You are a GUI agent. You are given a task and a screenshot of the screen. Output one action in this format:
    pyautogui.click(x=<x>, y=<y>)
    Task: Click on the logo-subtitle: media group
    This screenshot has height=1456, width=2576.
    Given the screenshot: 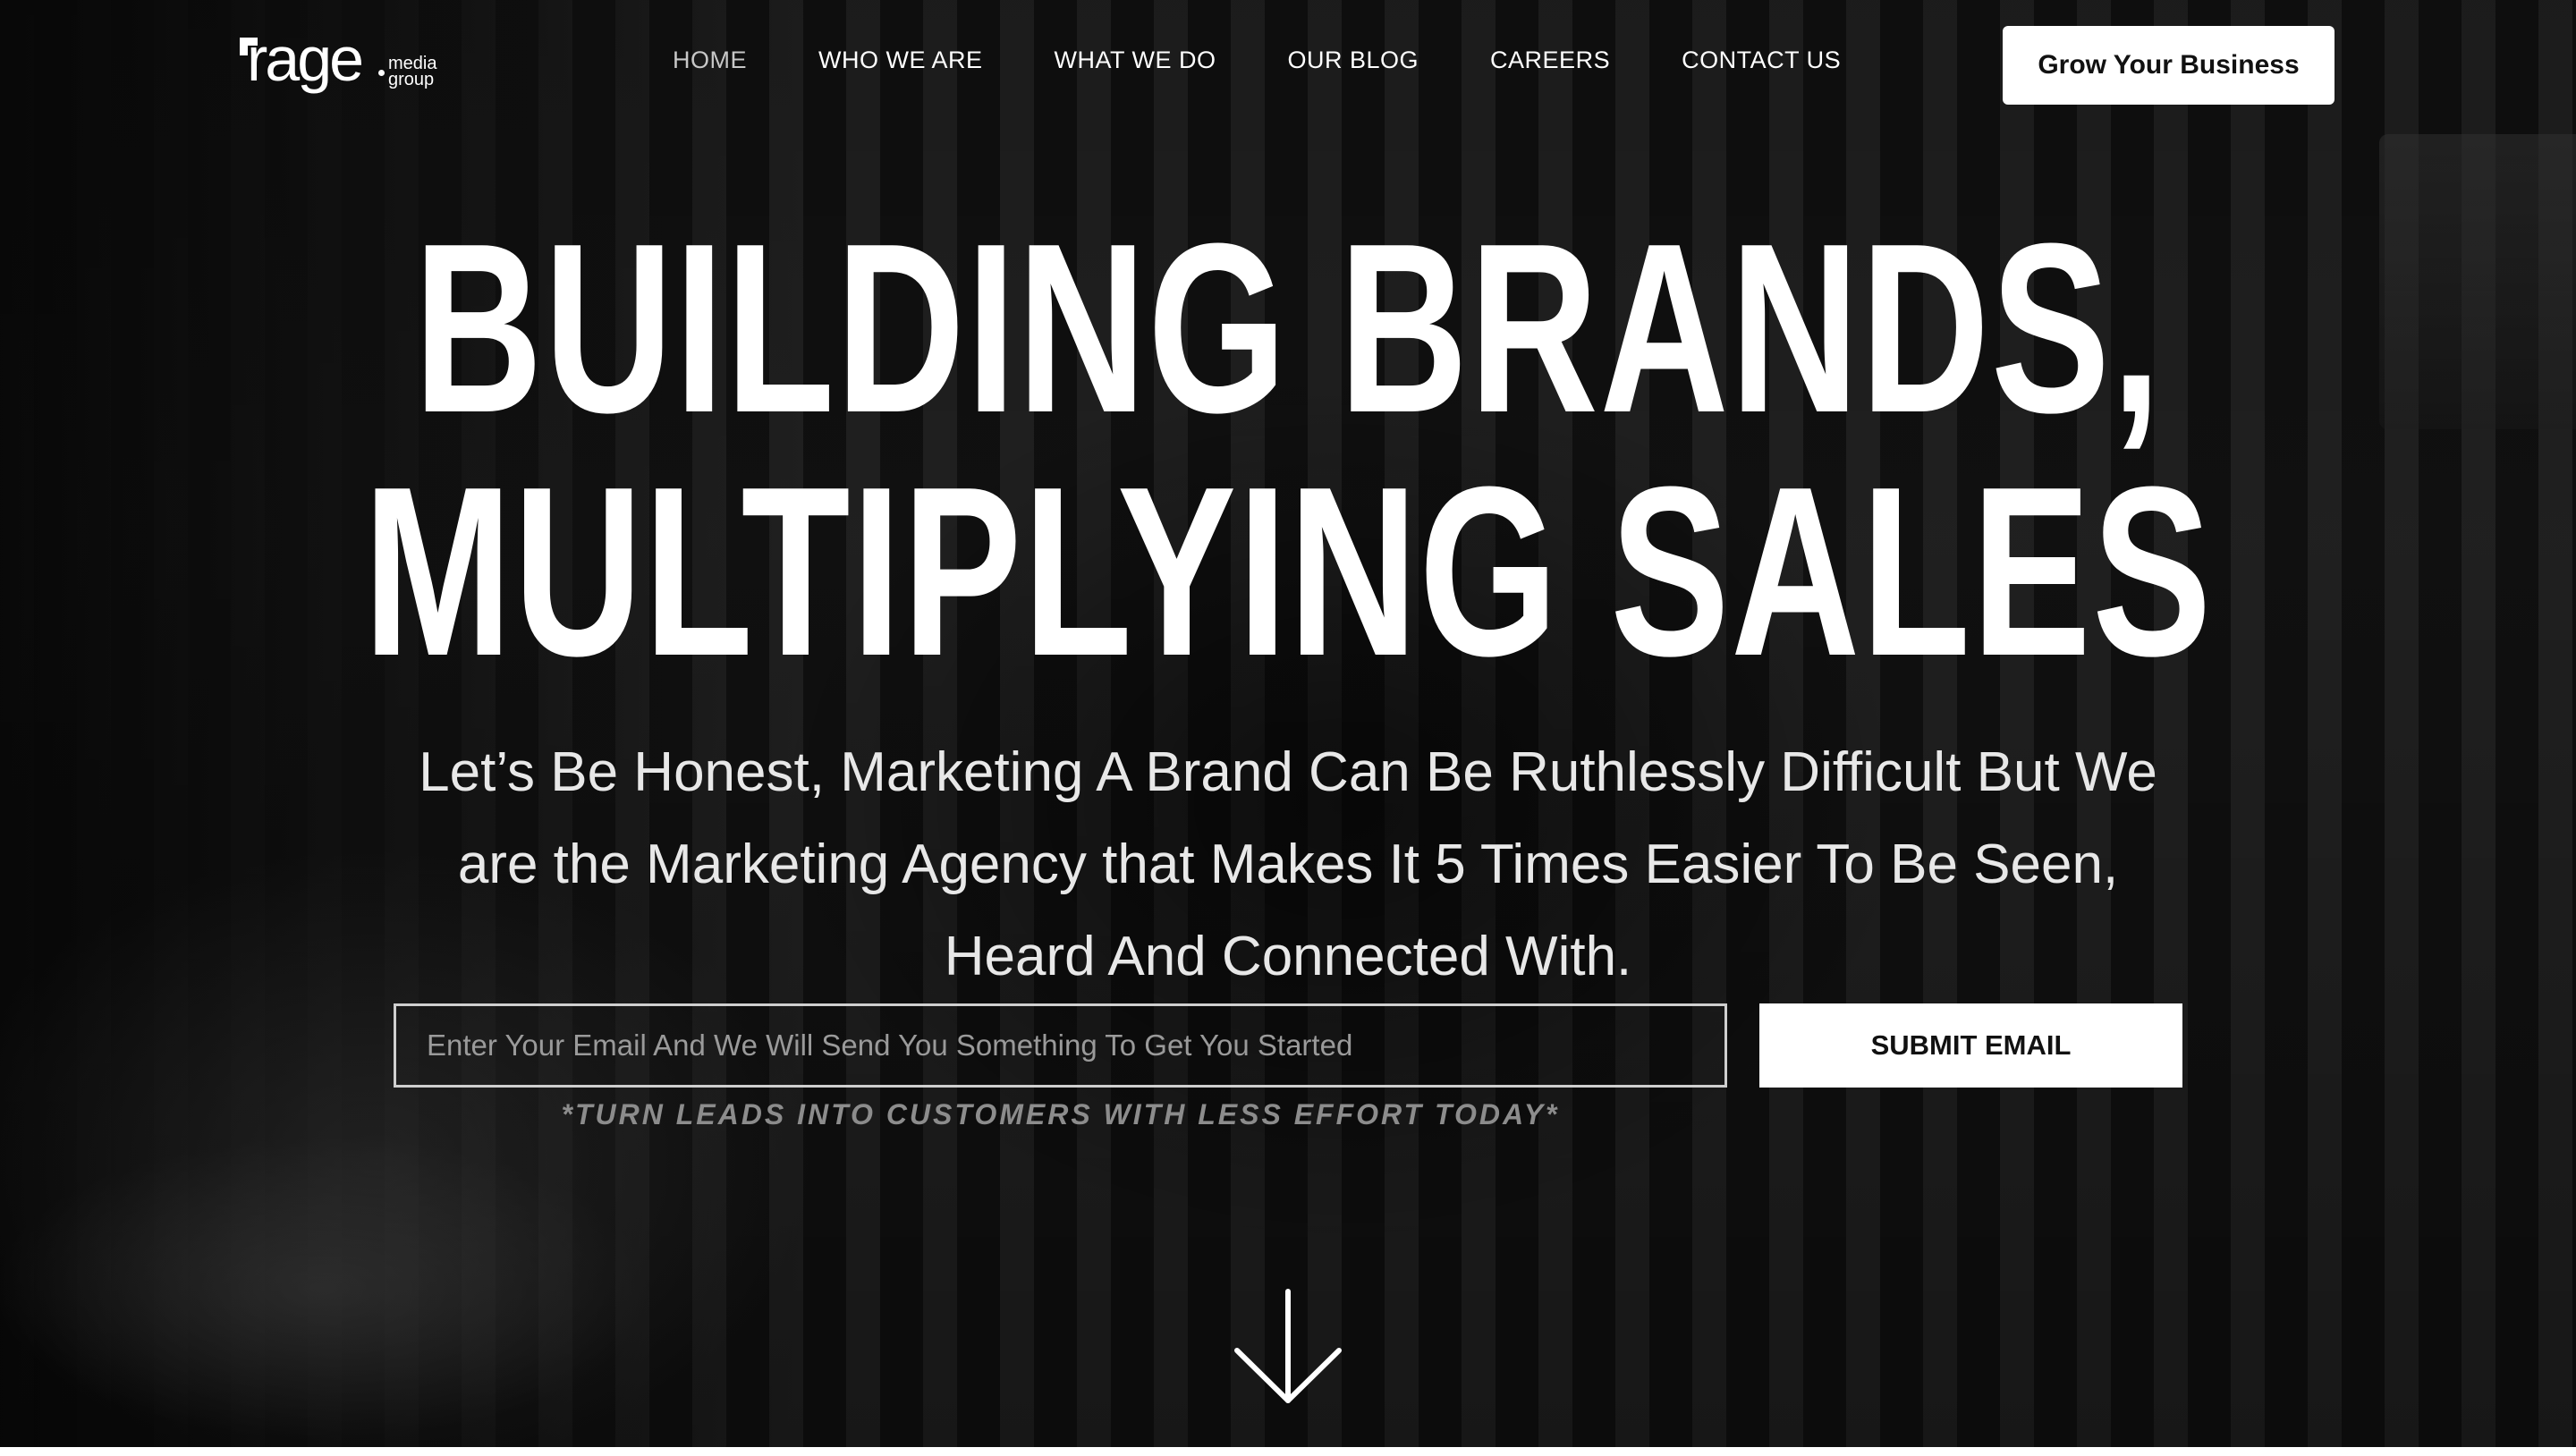 What is the action you would take?
    pyautogui.click(x=419, y=72)
    